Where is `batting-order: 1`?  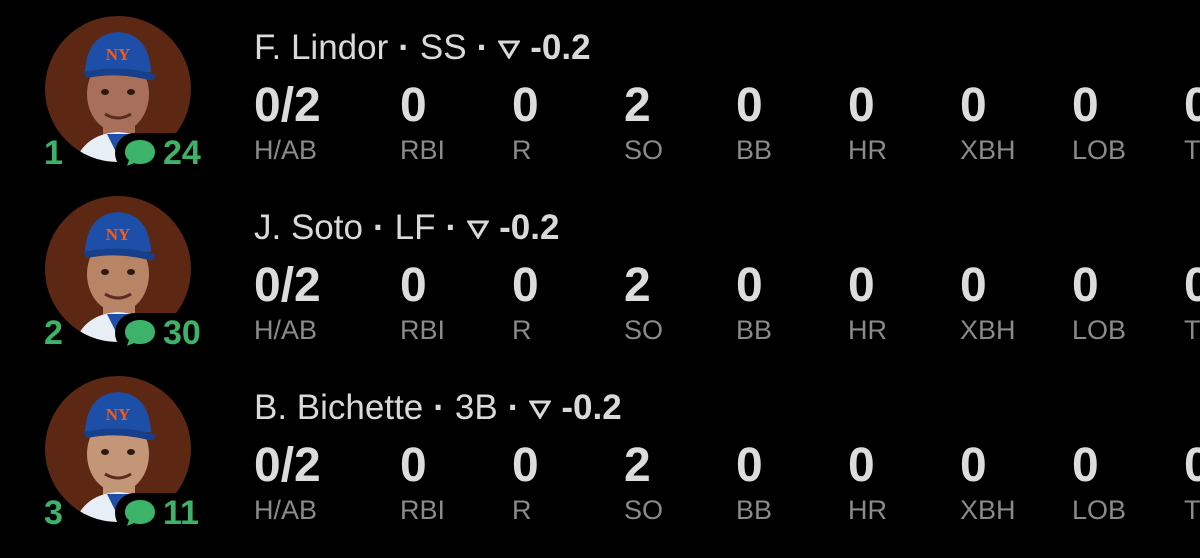 batting-order: 1 is located at coordinates (53, 153).